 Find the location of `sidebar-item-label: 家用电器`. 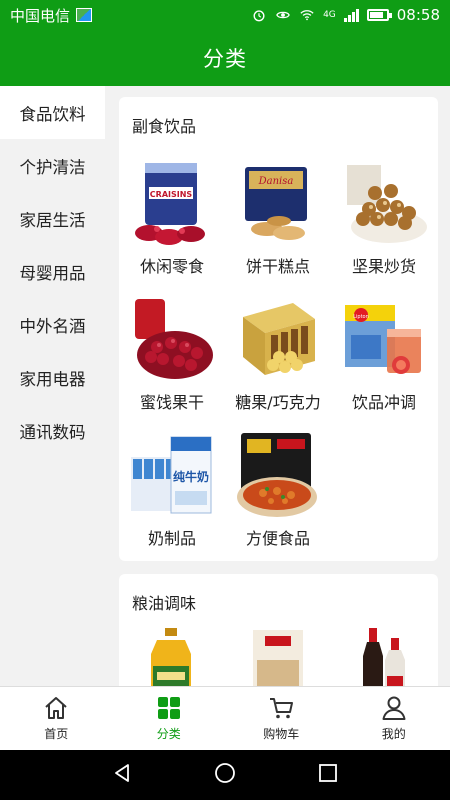

sidebar-item-label: 家用电器 is located at coordinates (52, 379).